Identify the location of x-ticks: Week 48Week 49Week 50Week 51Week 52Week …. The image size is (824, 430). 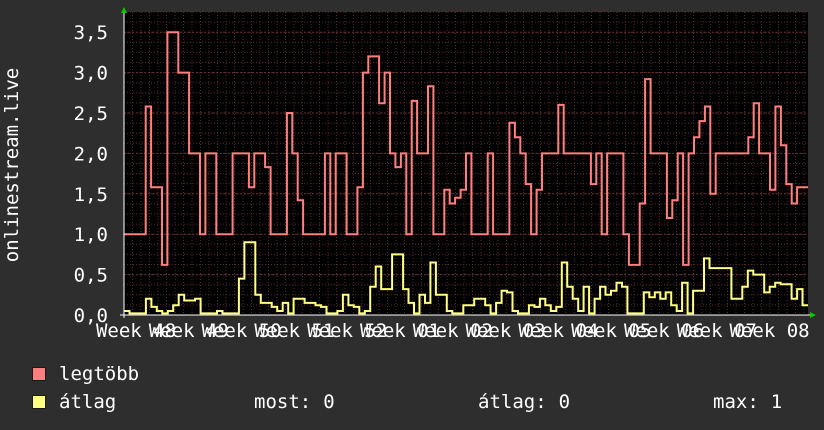
(453, 331).